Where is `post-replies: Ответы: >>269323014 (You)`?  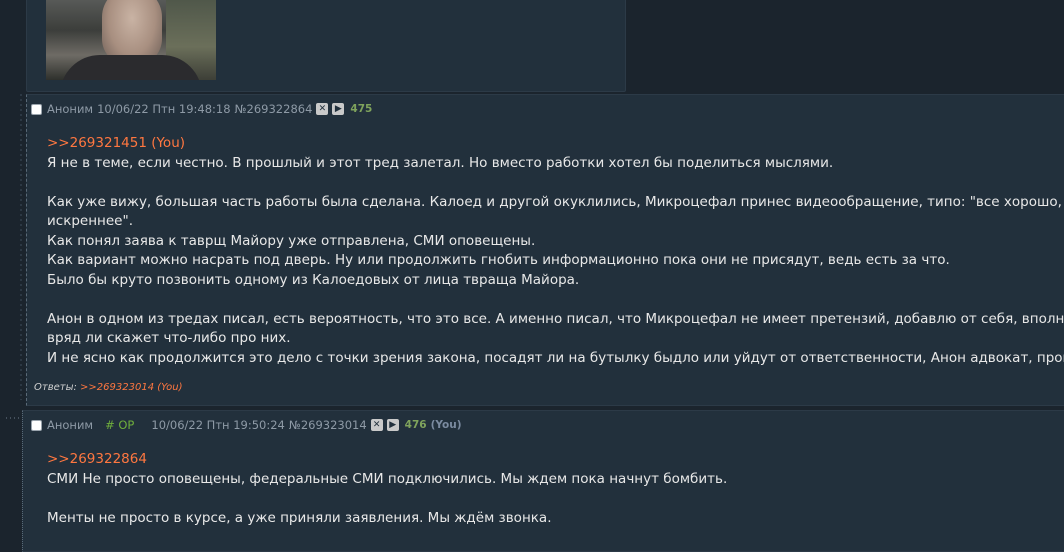 post-replies: Ответы: >>269323014 (You) is located at coordinates (108, 387).